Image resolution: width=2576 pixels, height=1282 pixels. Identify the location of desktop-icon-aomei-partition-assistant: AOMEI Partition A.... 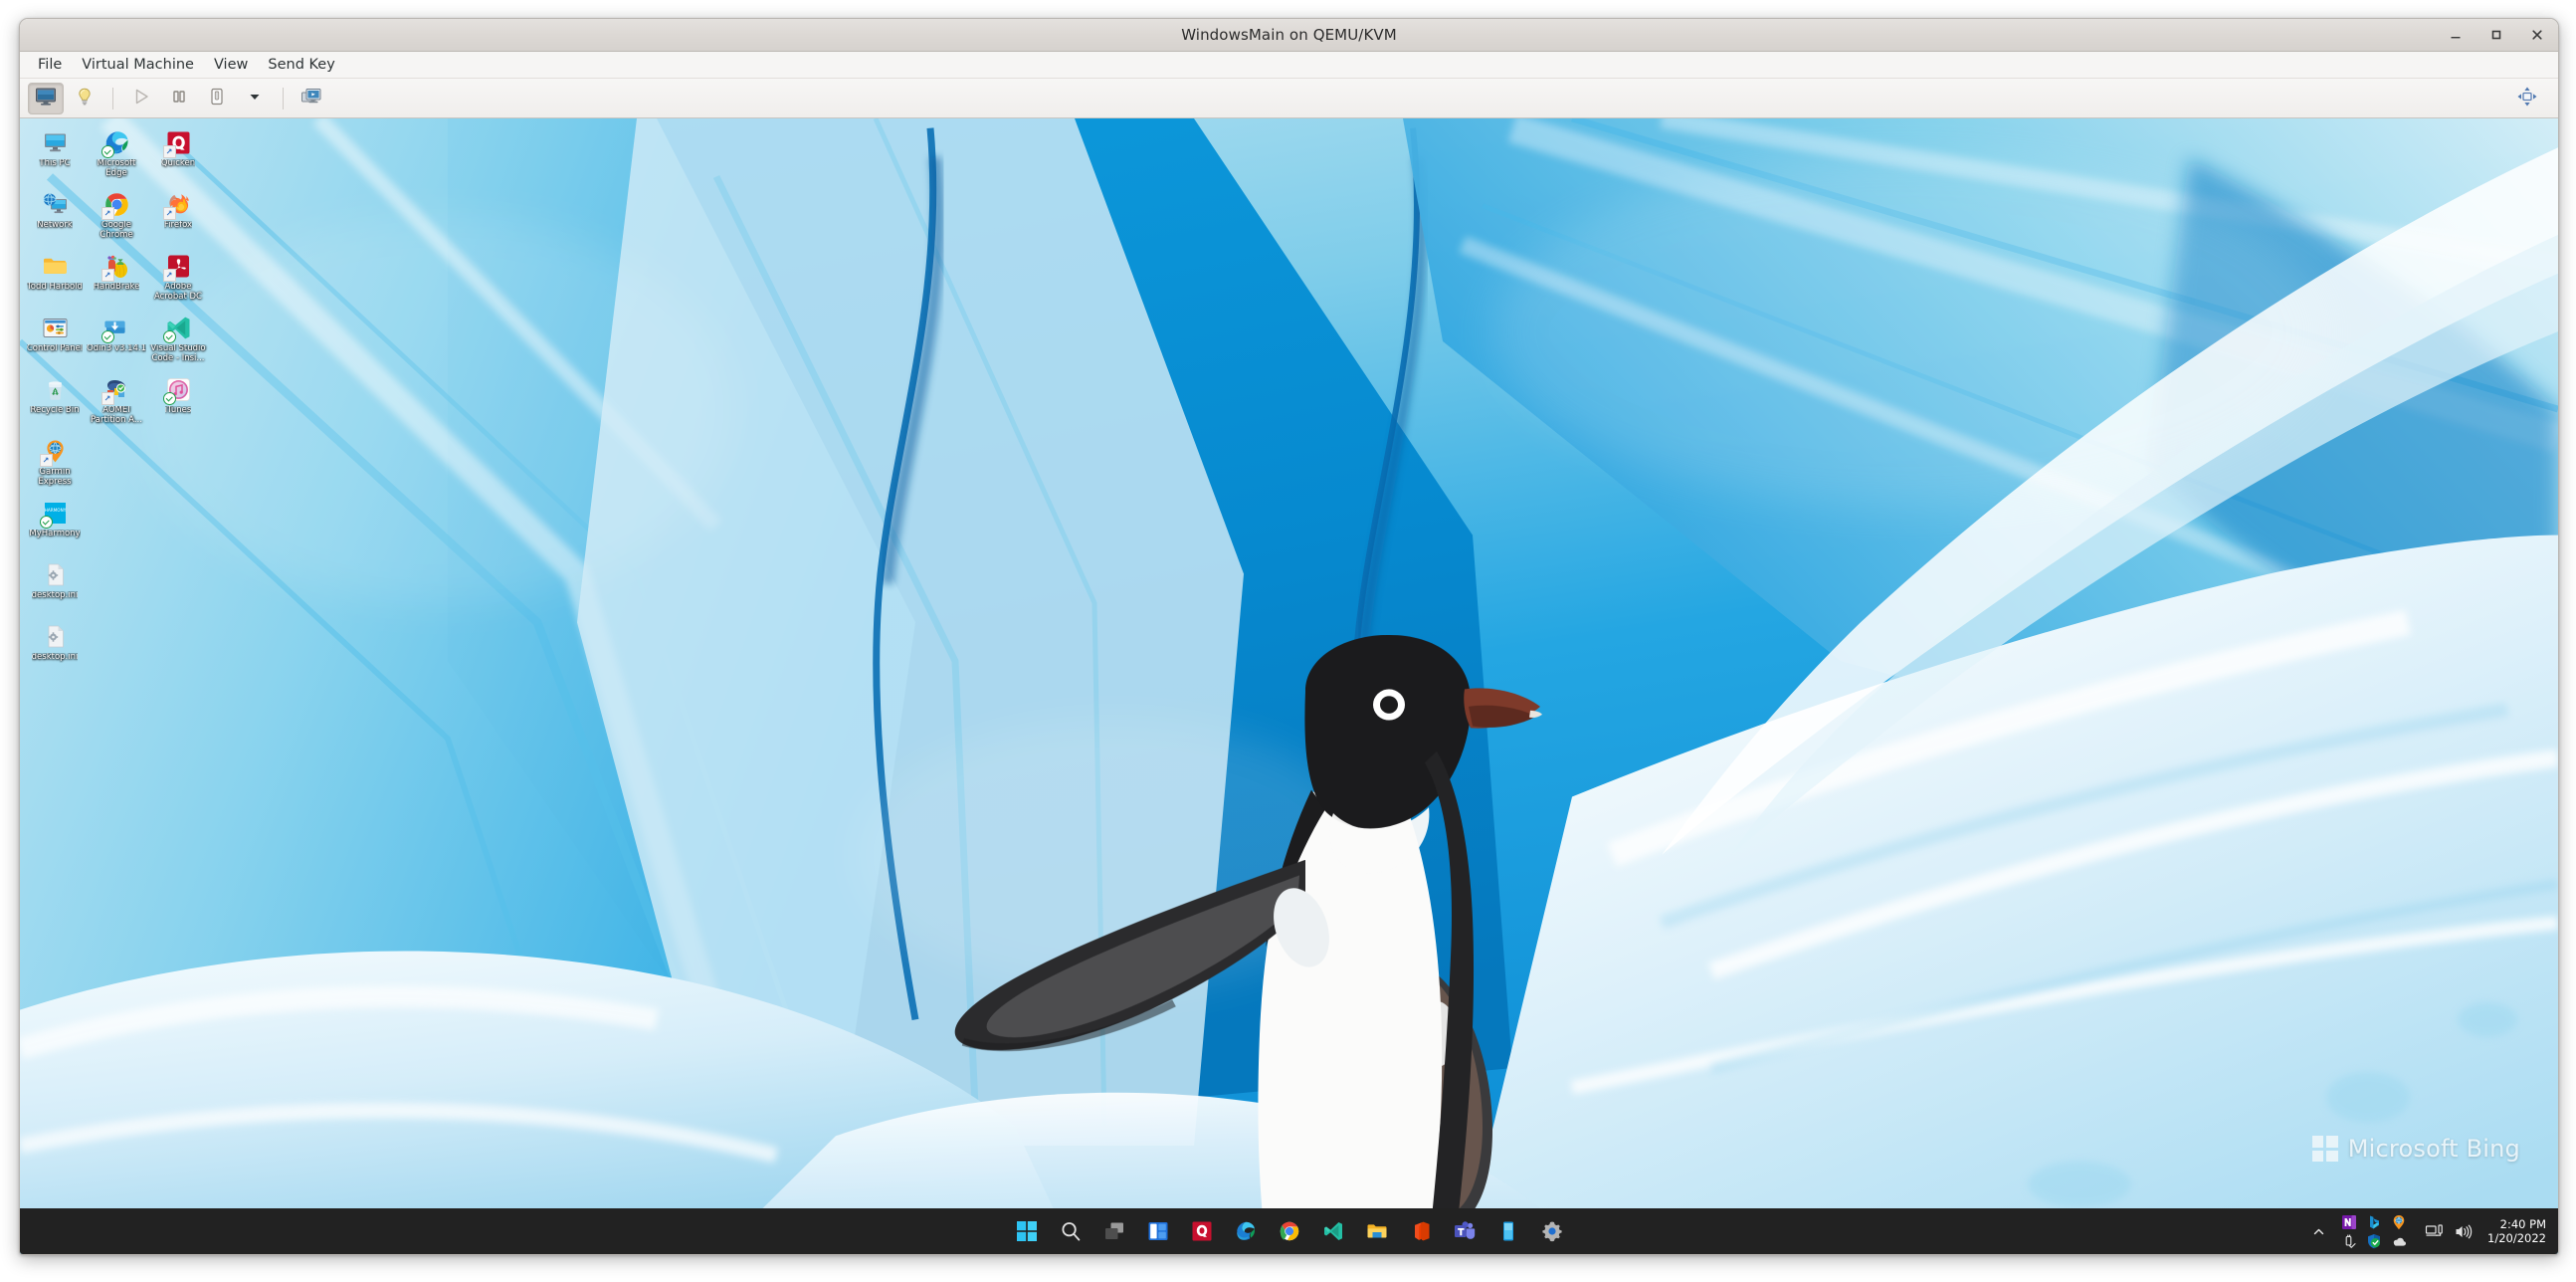
(117, 402).